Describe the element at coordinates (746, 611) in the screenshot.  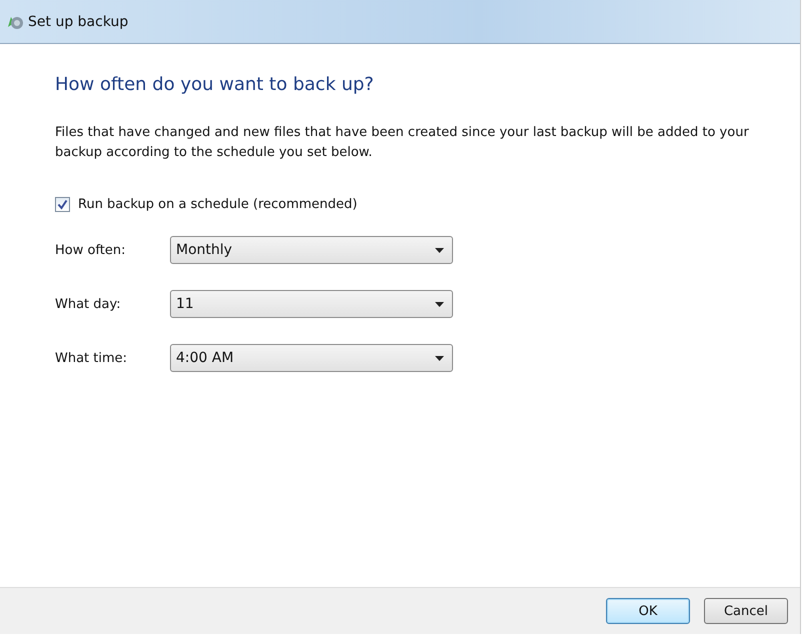
I see `cancel-button: Cancel` at that location.